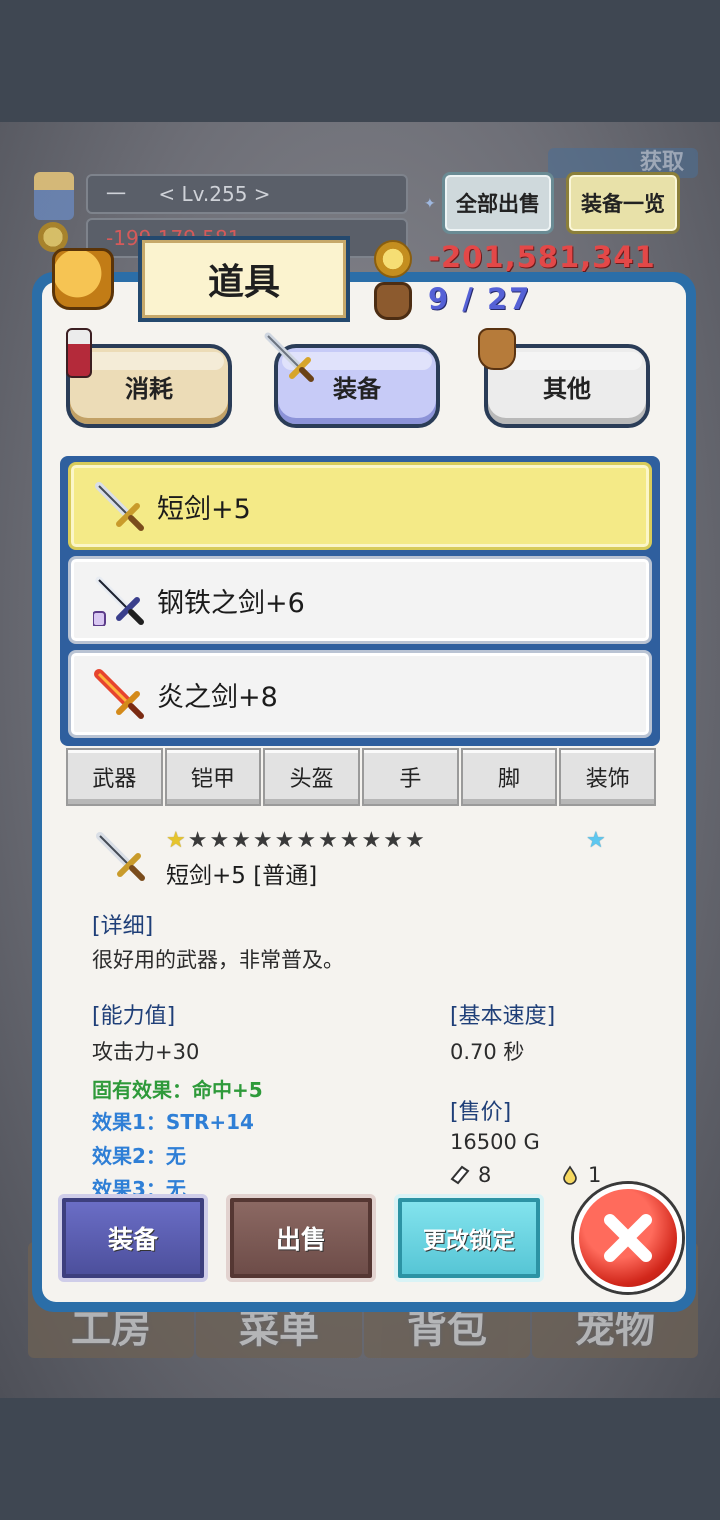  What do you see at coordinates (79, 353) in the screenshot?
I see `potion-icon` at bounding box center [79, 353].